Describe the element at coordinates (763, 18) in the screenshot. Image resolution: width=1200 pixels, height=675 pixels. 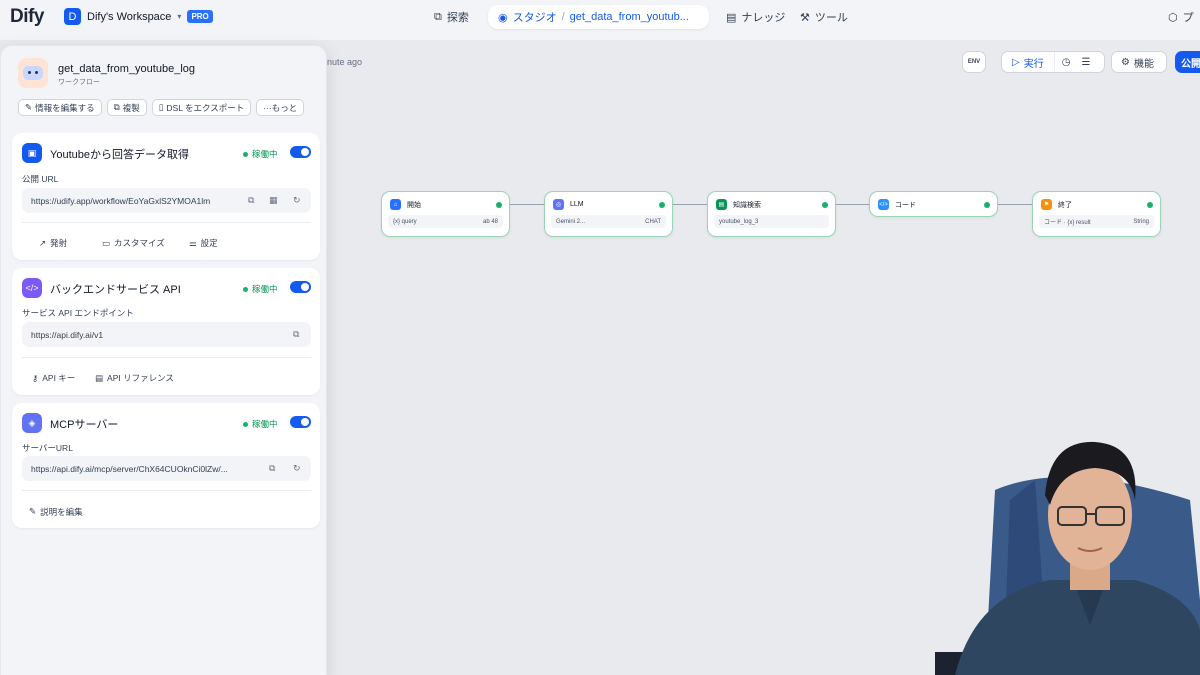
I see `nav-knowledge-label: ナレッジ` at that location.